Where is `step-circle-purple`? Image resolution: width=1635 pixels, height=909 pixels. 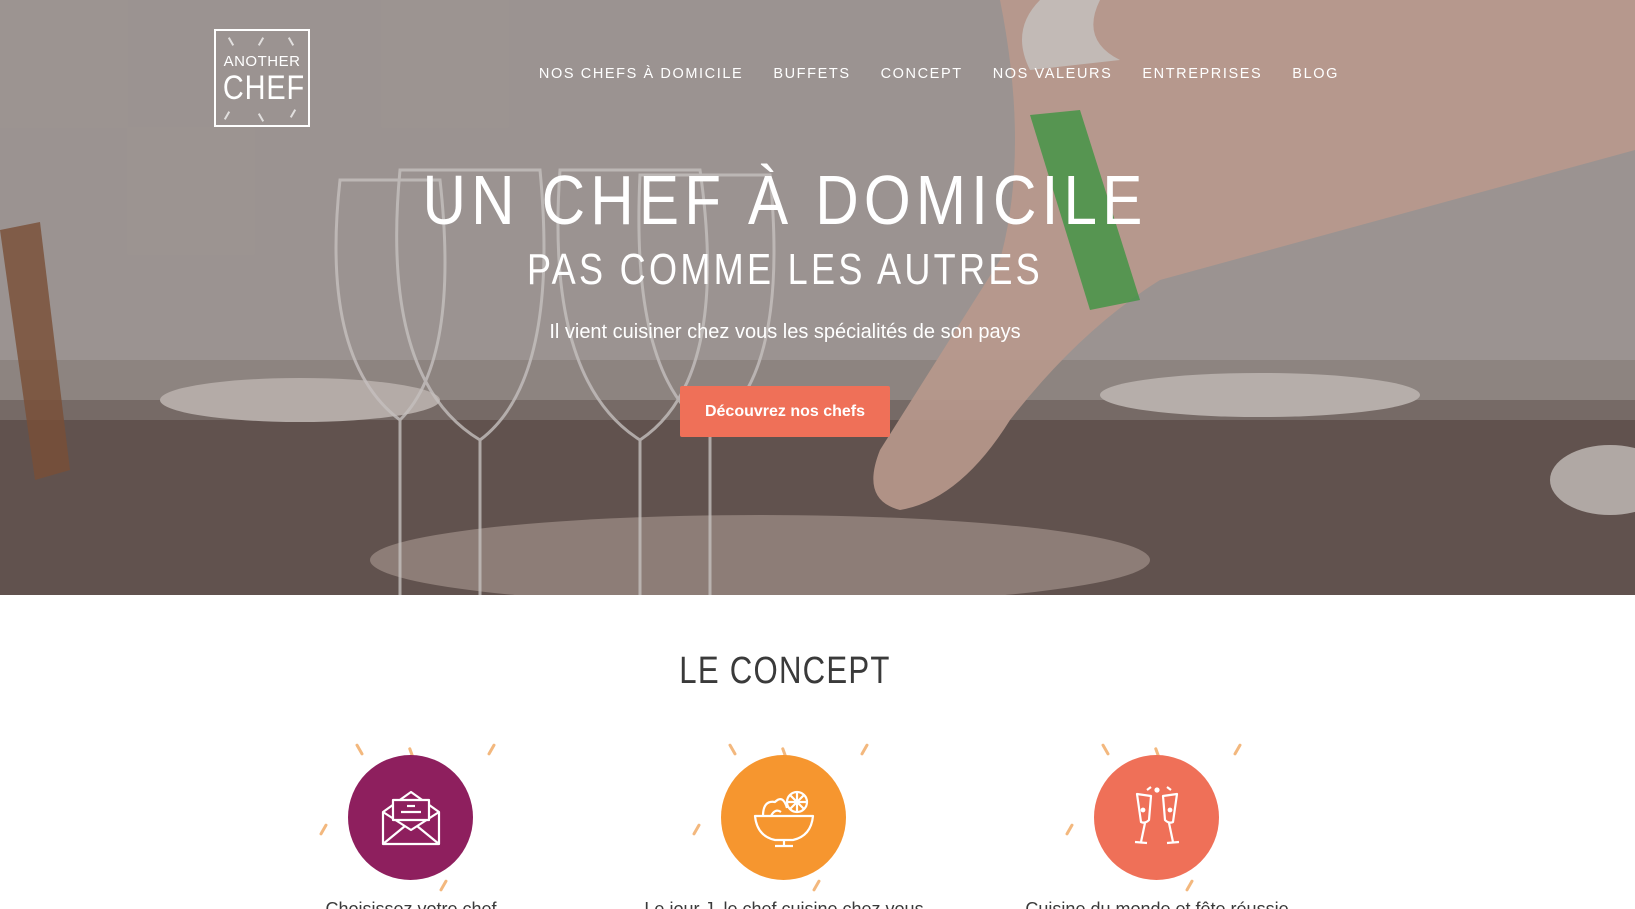 step-circle-purple is located at coordinates (410, 817).